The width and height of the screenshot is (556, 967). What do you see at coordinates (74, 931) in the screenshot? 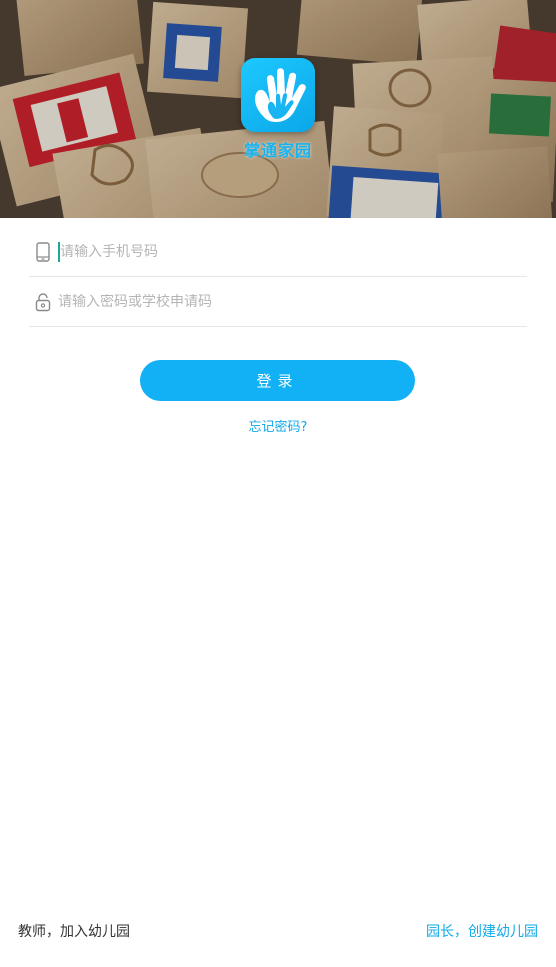
I see `teacher-join-link: 教师，加入幼儿园` at bounding box center [74, 931].